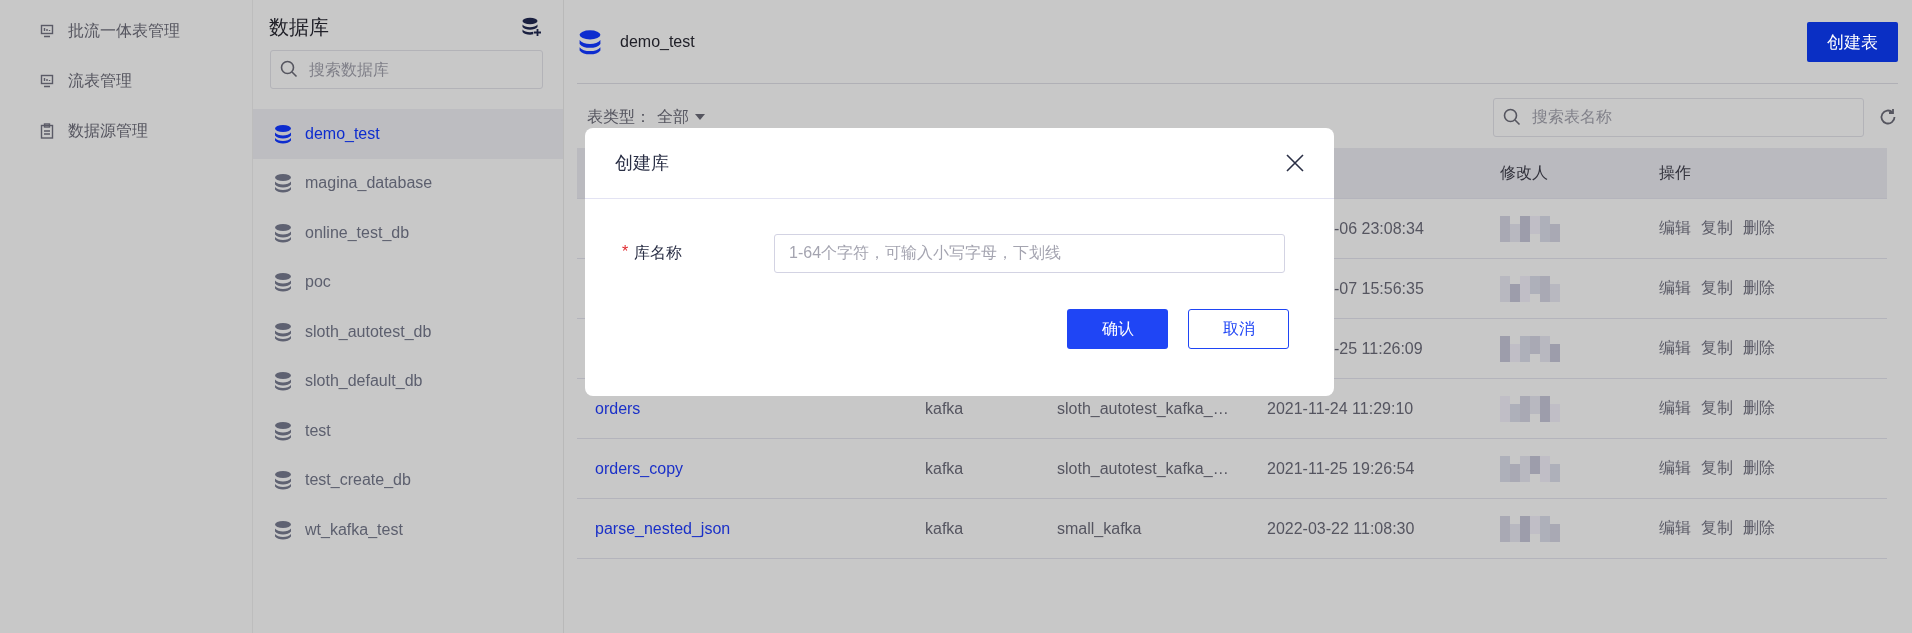 Image resolution: width=1912 pixels, height=633 pixels. Describe the element at coordinates (700, 117) in the screenshot. I see `caret-icon` at that location.